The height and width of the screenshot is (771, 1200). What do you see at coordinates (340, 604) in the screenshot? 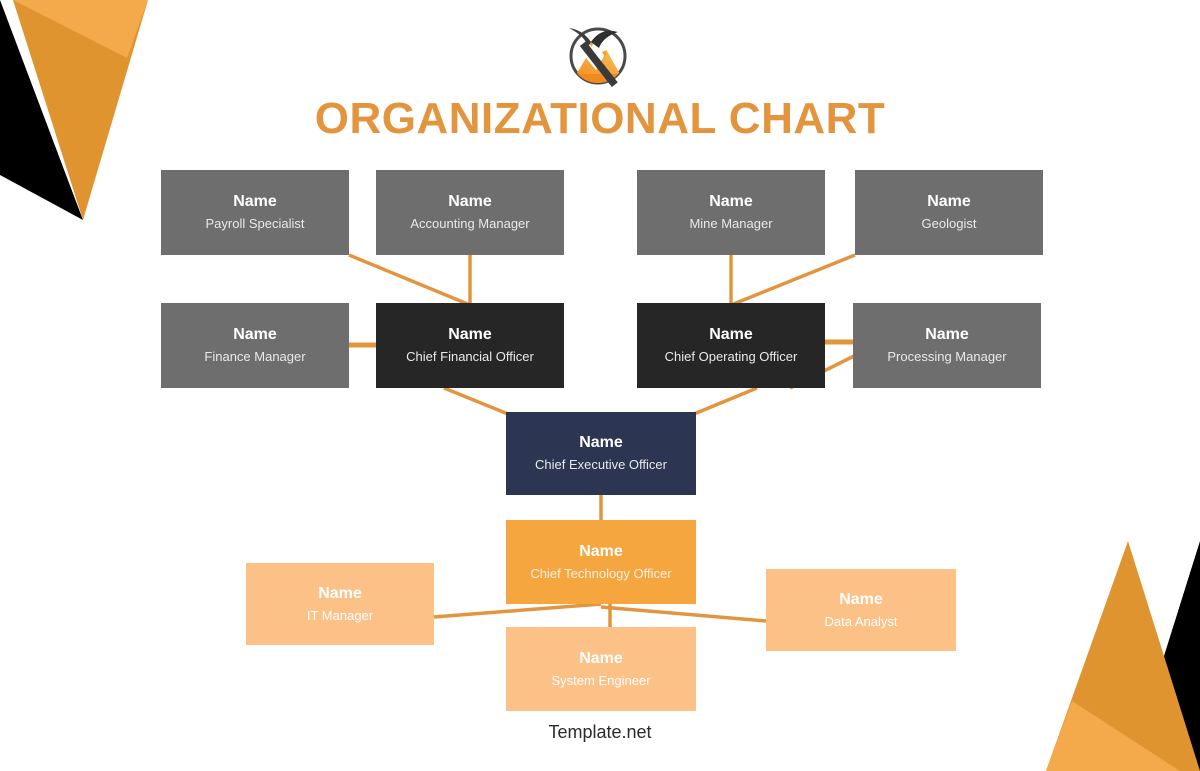
I see `org-node-it-manager: Name IT Manager` at bounding box center [340, 604].